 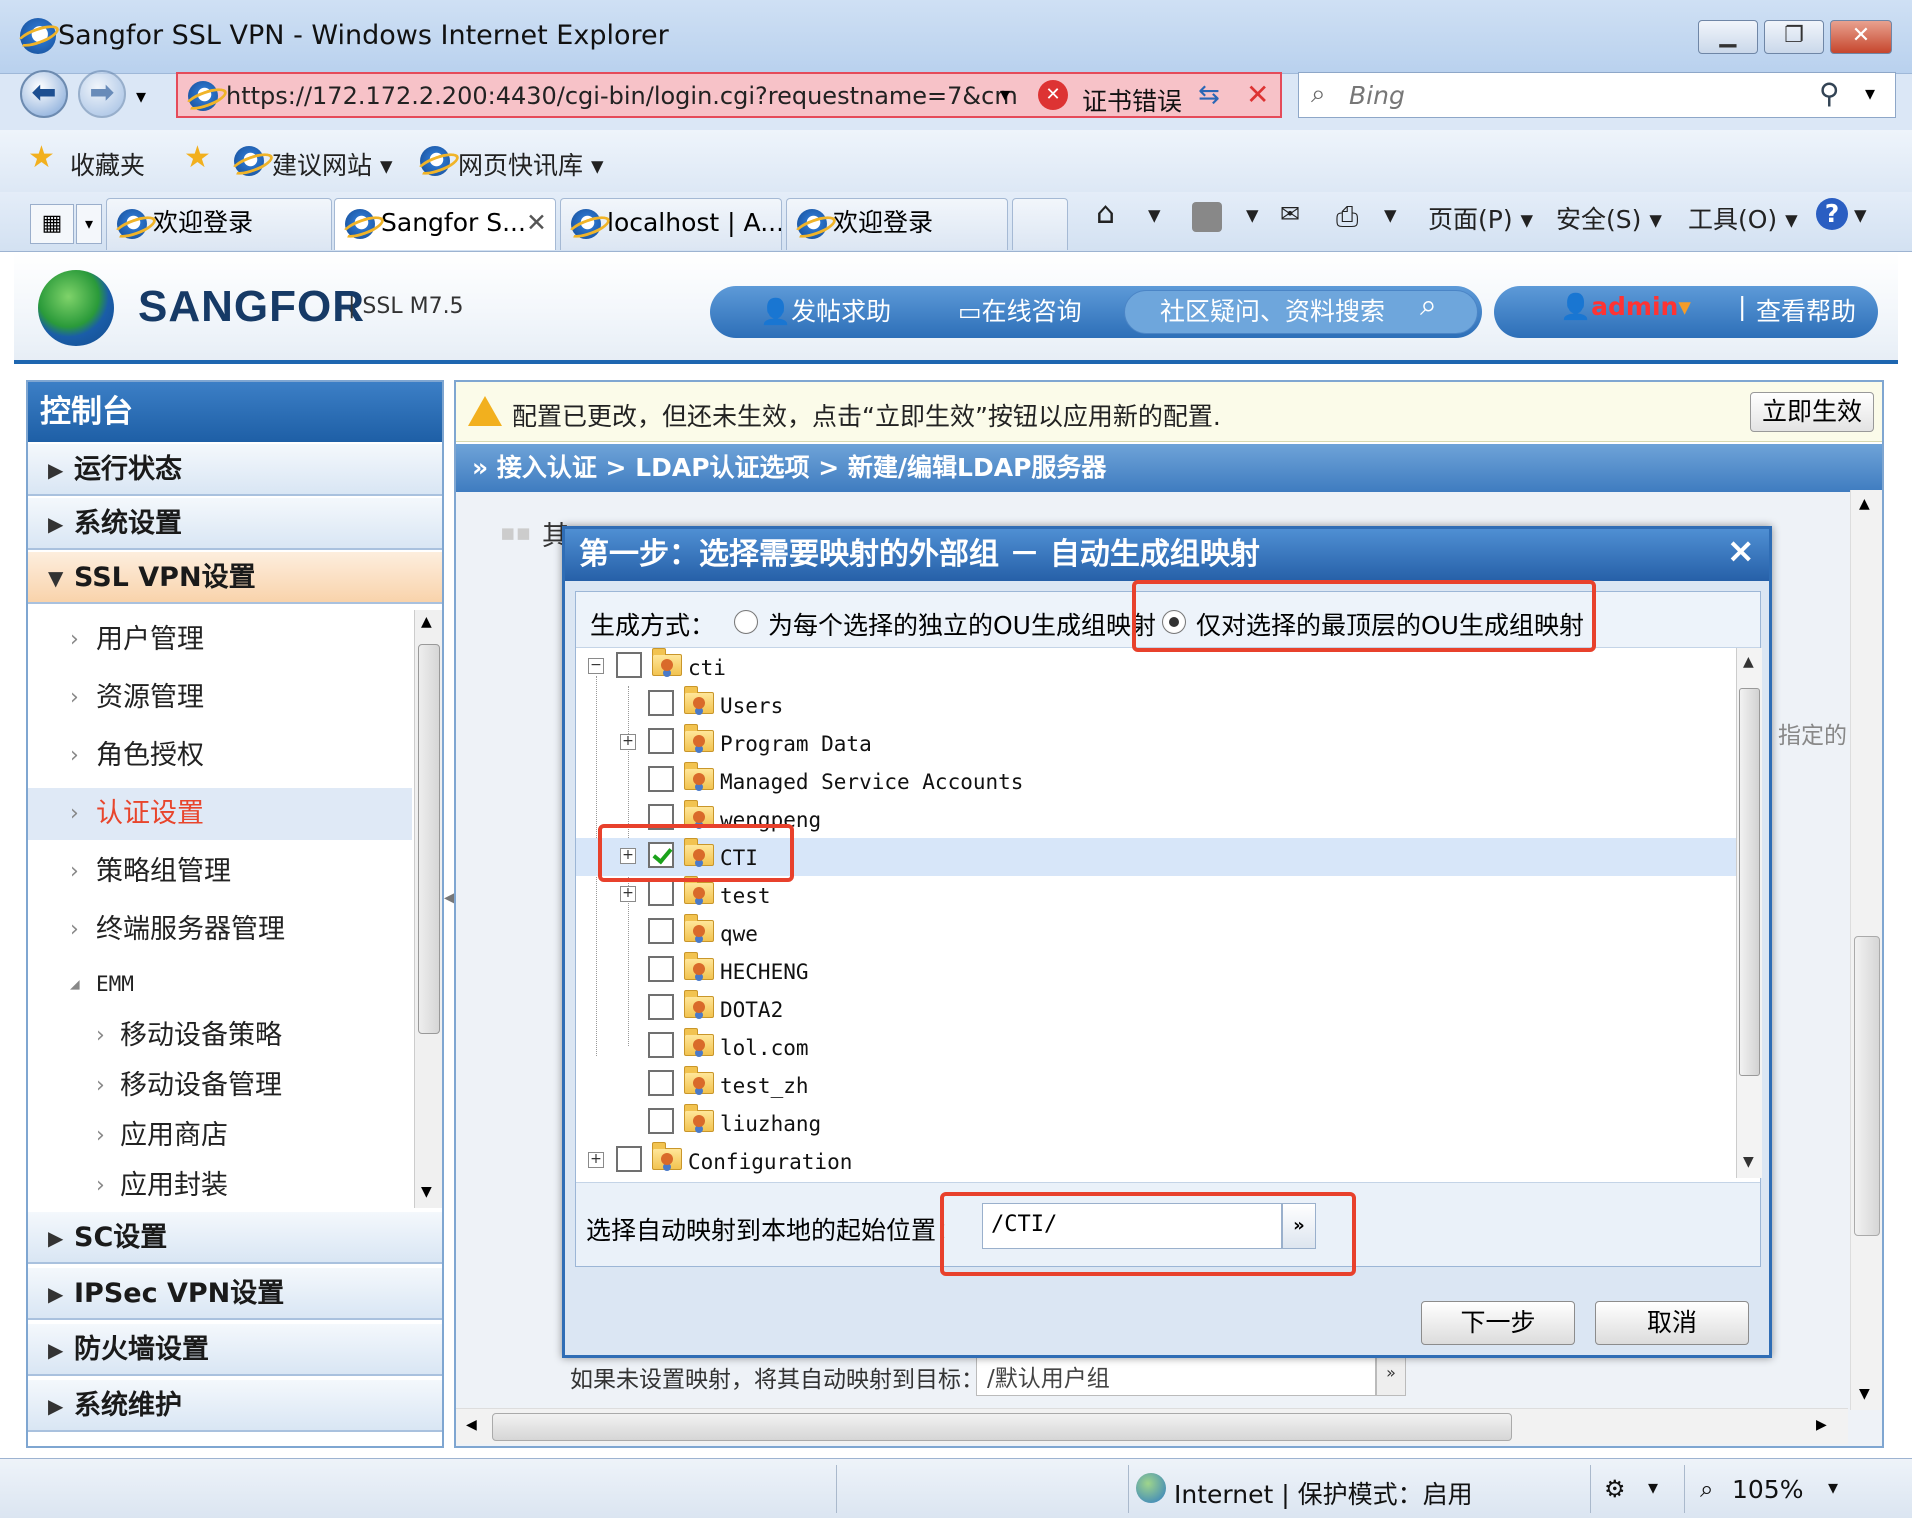 I want to click on tree-node-program-data: + Program Data, so click(x=1156, y=743).